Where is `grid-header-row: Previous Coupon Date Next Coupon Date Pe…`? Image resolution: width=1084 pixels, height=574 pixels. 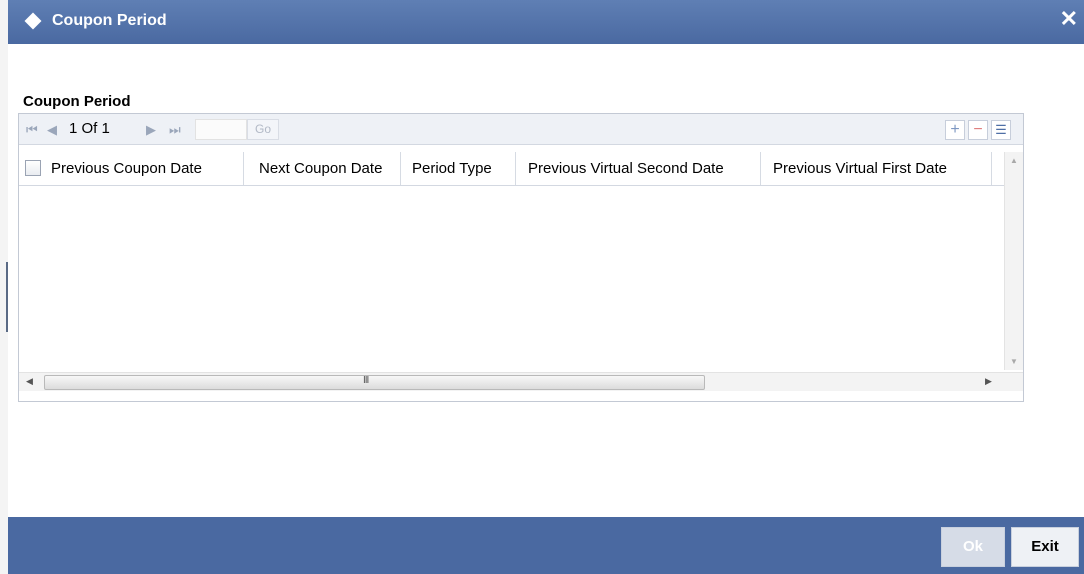
grid-header-row: Previous Coupon Date Next Coupon Date Pe… is located at coordinates (511, 169).